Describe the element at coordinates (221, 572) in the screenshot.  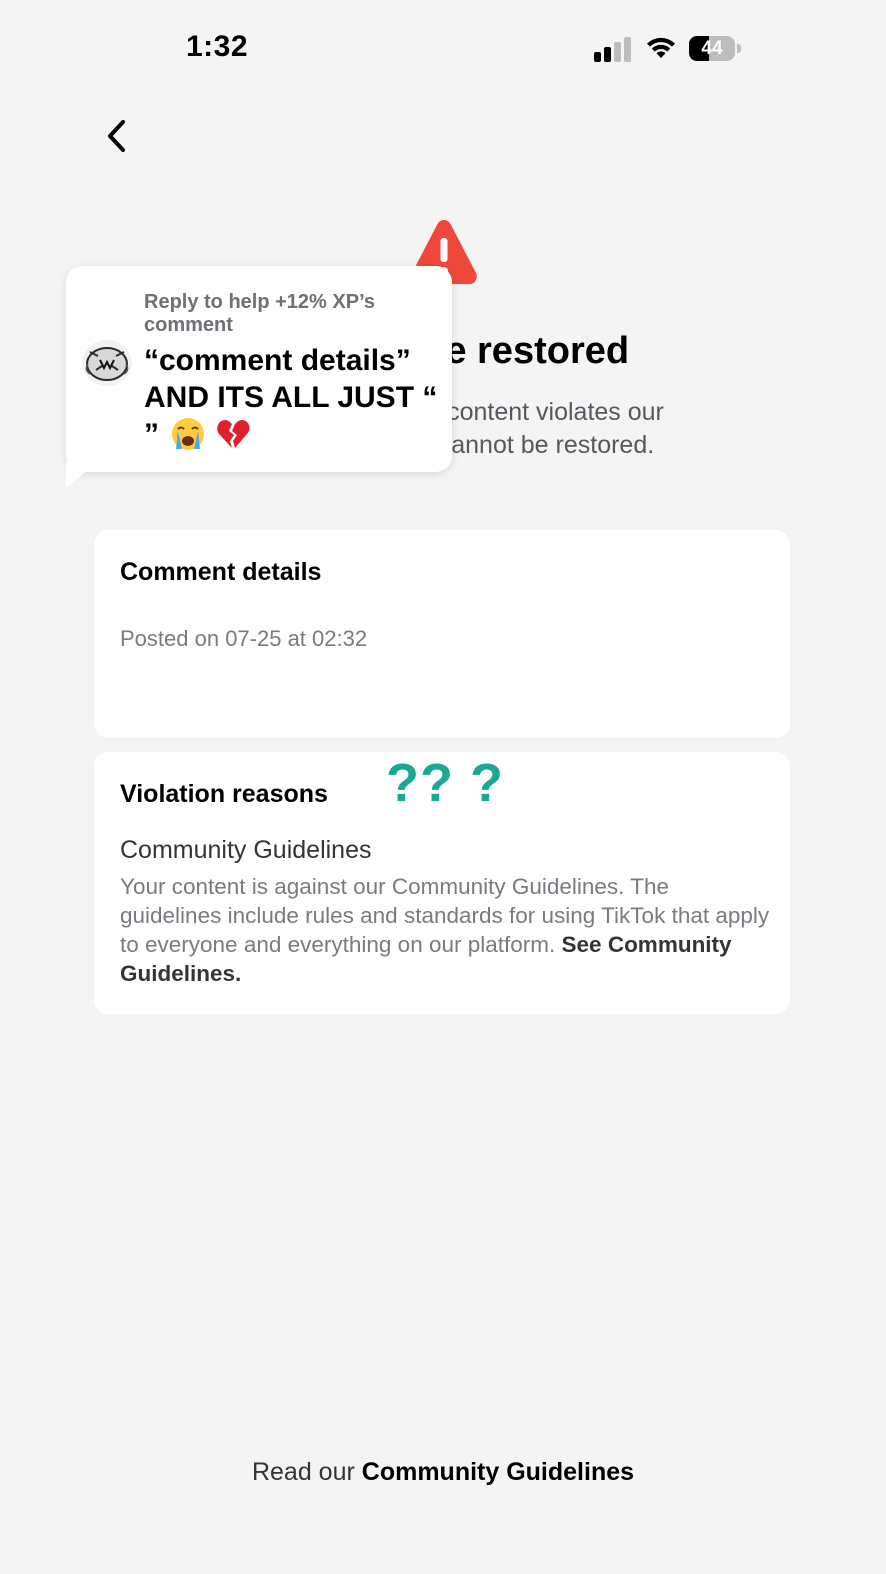
I see `comment-details-title: Comment details` at that location.